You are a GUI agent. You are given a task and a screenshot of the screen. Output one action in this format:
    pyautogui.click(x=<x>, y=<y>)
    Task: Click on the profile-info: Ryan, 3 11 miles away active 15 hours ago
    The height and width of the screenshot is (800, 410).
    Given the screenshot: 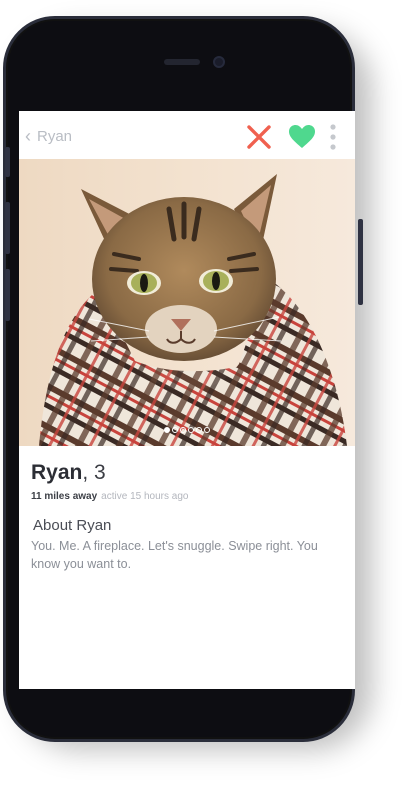 What is the action you would take?
    pyautogui.click(x=186, y=481)
    